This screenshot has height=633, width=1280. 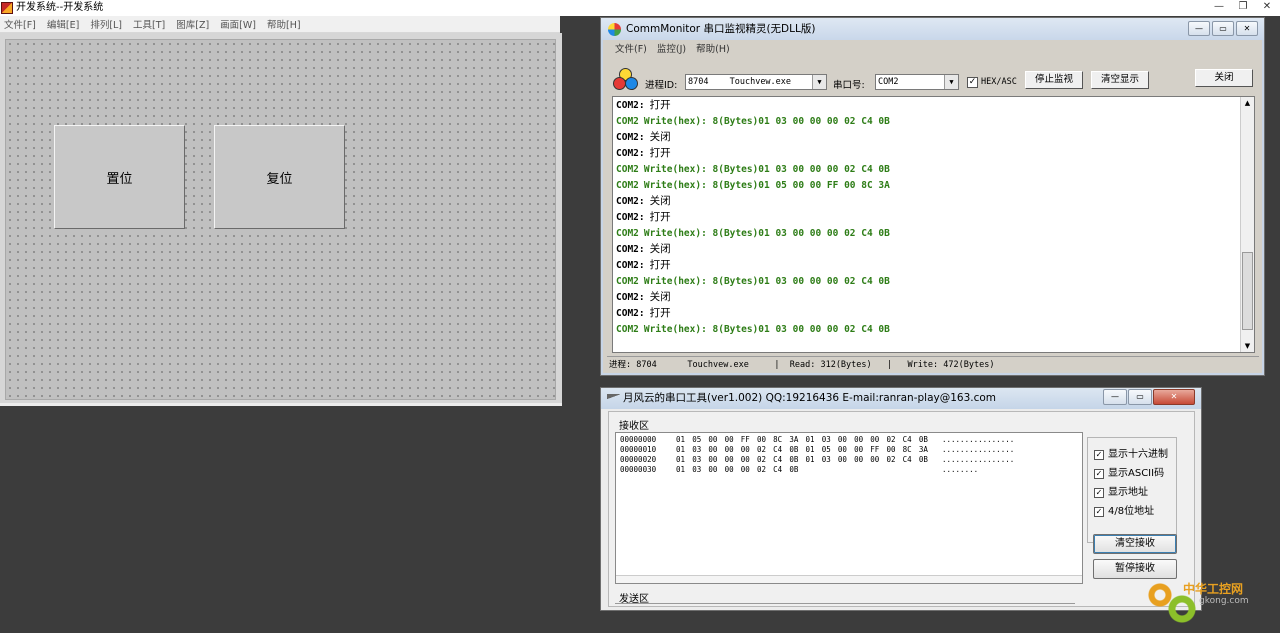 What do you see at coordinates (1135, 569) in the screenshot?
I see `pause-receive-button: 暂停接收` at bounding box center [1135, 569].